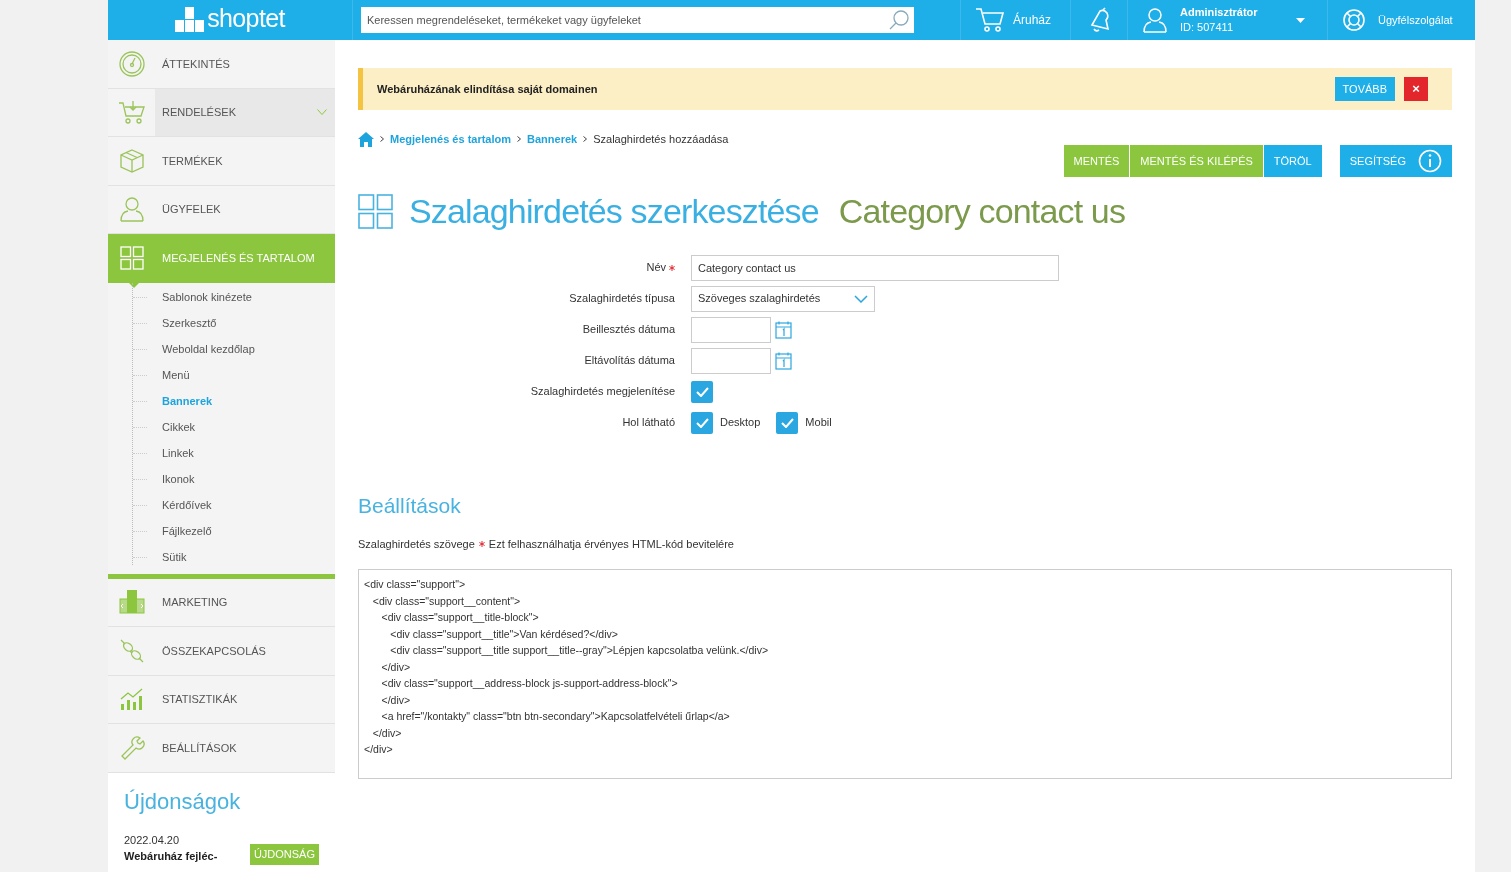 The width and height of the screenshot is (1511, 872). Describe the element at coordinates (208, 349) in the screenshot. I see `submenu-link: Weboldal kezdőlap` at that location.